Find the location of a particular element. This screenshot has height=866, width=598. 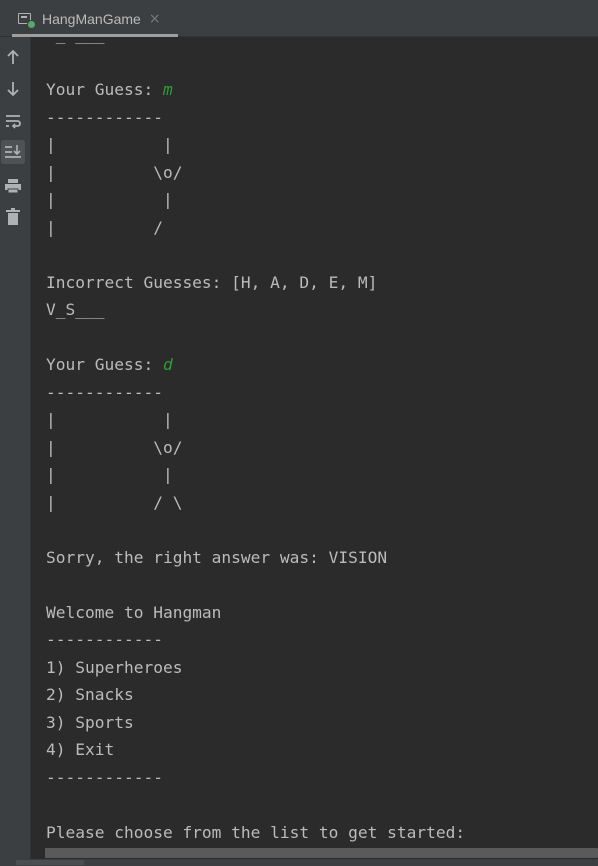

console-line-text: _ ___ is located at coordinates (75, 40).